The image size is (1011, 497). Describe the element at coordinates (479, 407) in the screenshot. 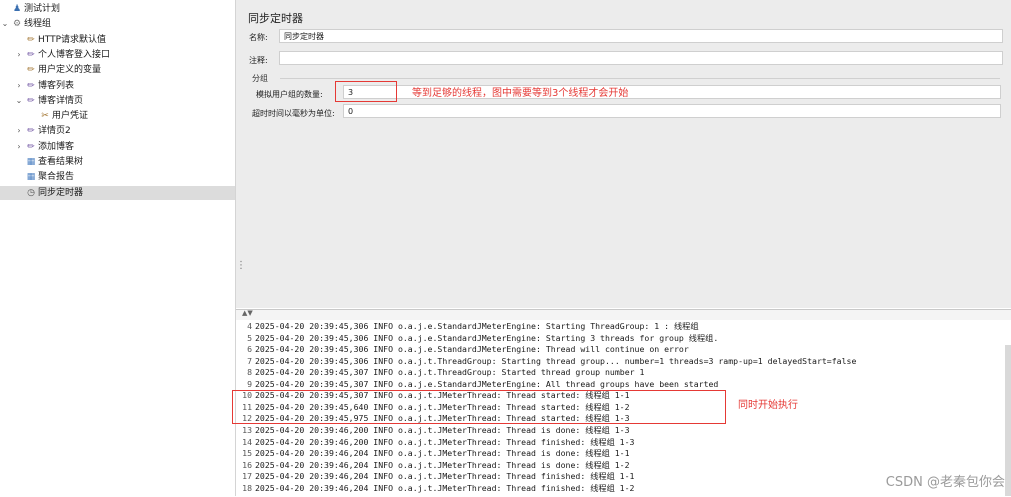

I see `log-highlight-box` at that location.